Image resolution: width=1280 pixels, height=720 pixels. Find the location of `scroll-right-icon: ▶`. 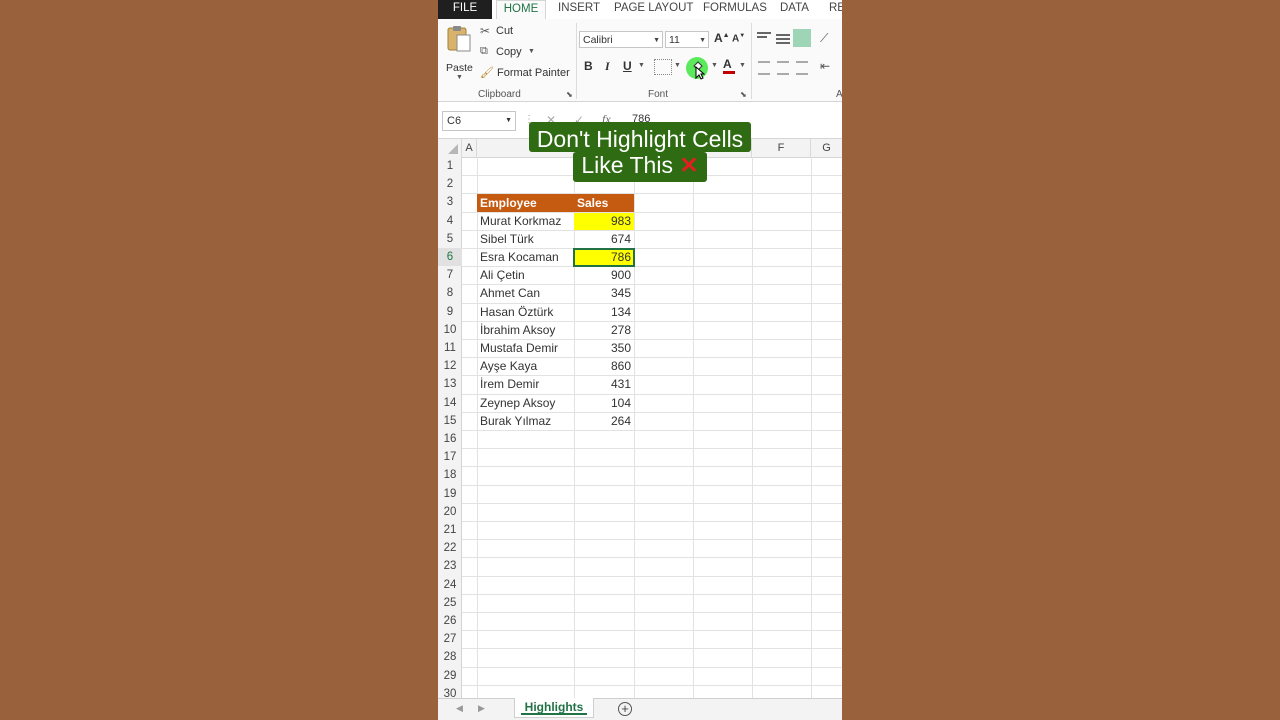

scroll-right-icon: ▶ is located at coordinates (481, 708).